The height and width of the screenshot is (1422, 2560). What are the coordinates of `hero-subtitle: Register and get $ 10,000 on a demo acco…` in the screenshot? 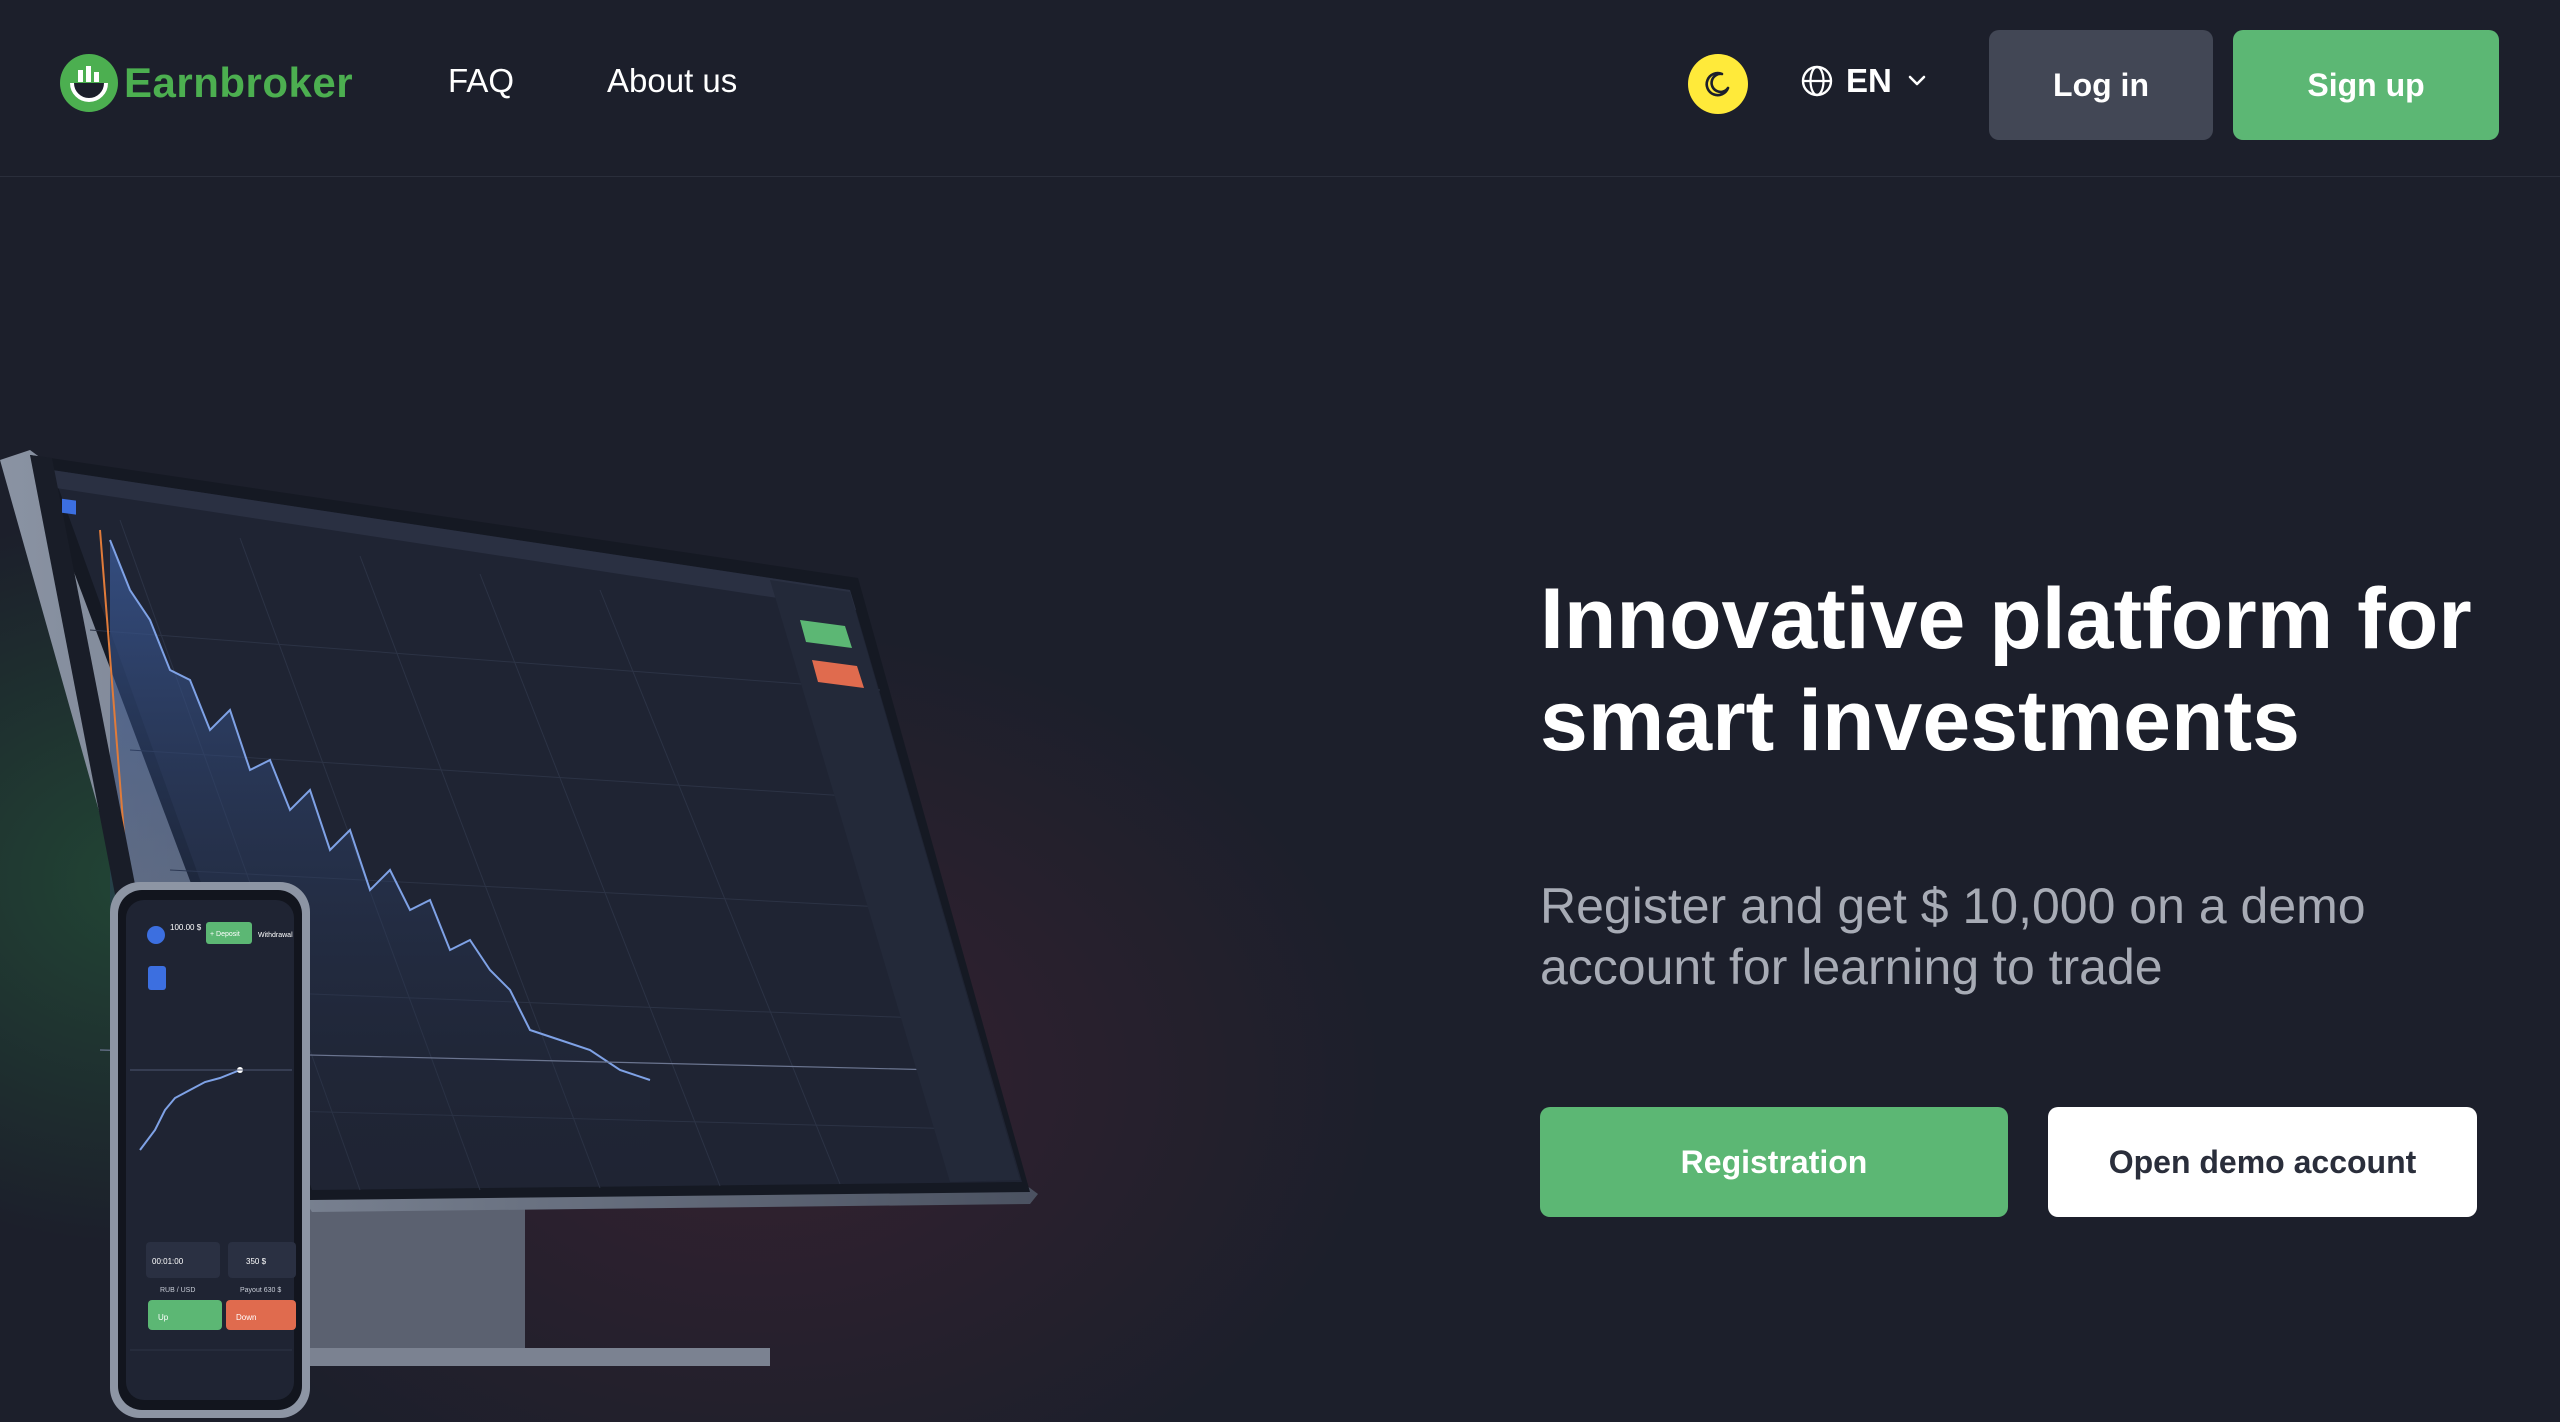 It's located at (1953, 936).